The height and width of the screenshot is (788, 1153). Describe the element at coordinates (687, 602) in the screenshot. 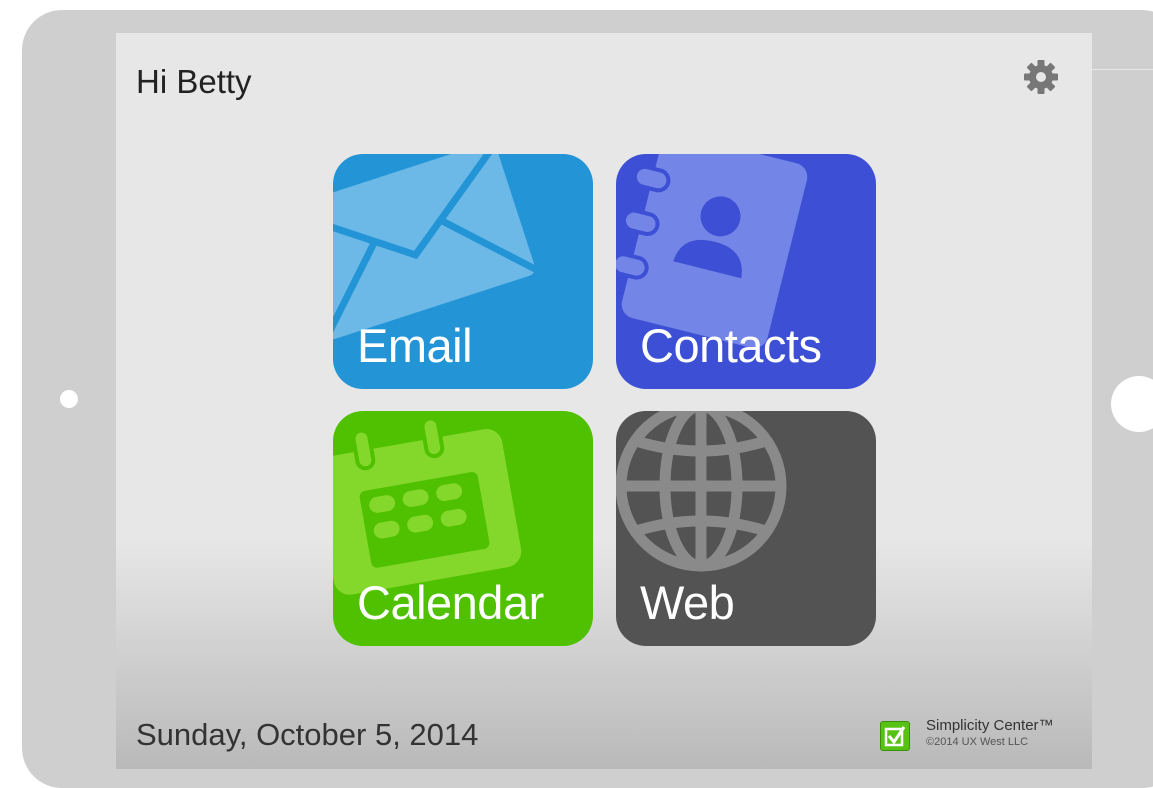

I see `web-label: Web` at that location.